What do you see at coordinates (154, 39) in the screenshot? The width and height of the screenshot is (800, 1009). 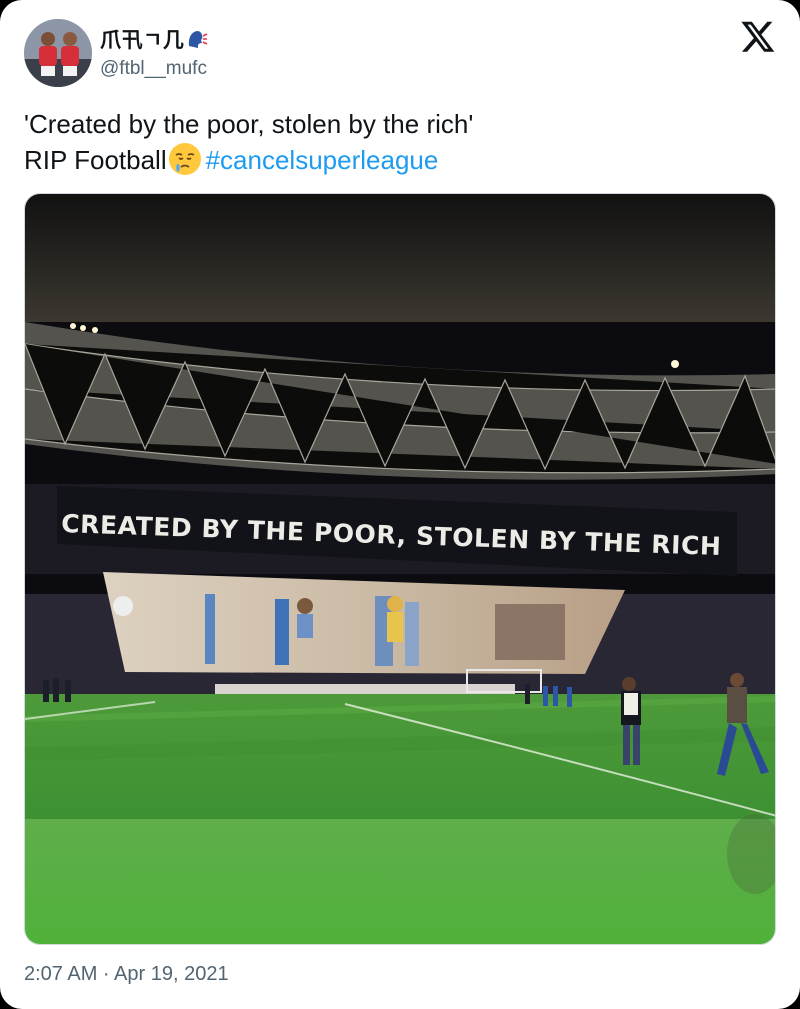 I see `display-name: 爪卂ㄱ几` at bounding box center [154, 39].